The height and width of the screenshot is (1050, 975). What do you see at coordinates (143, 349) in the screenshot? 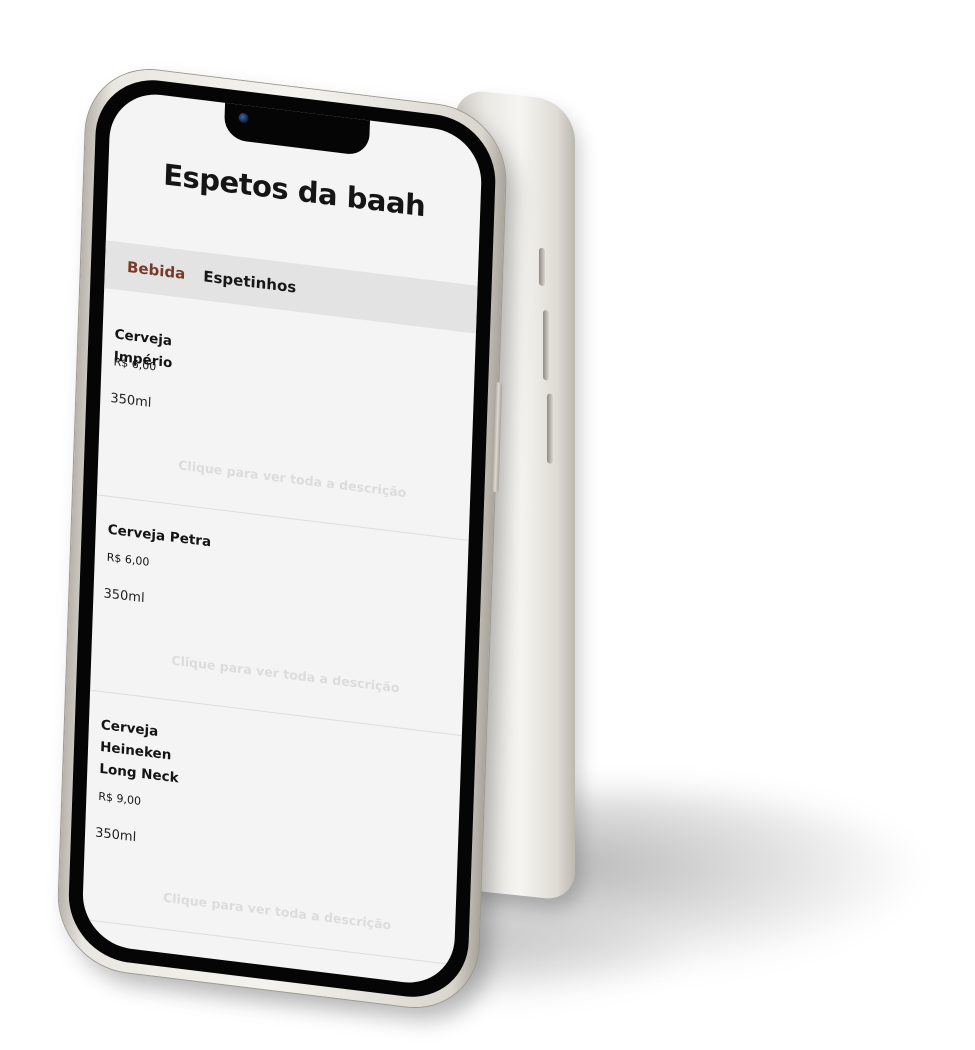
I see `item-name: Cerveja Império` at bounding box center [143, 349].